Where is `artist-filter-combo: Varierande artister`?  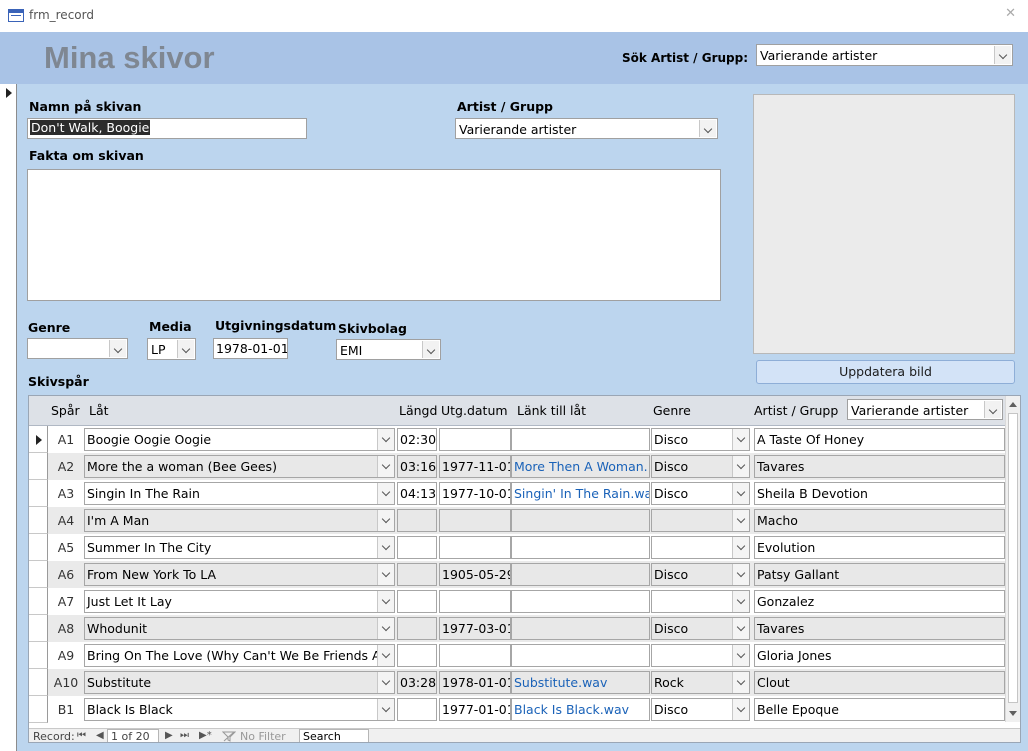 artist-filter-combo: Varierande artister is located at coordinates (925, 409).